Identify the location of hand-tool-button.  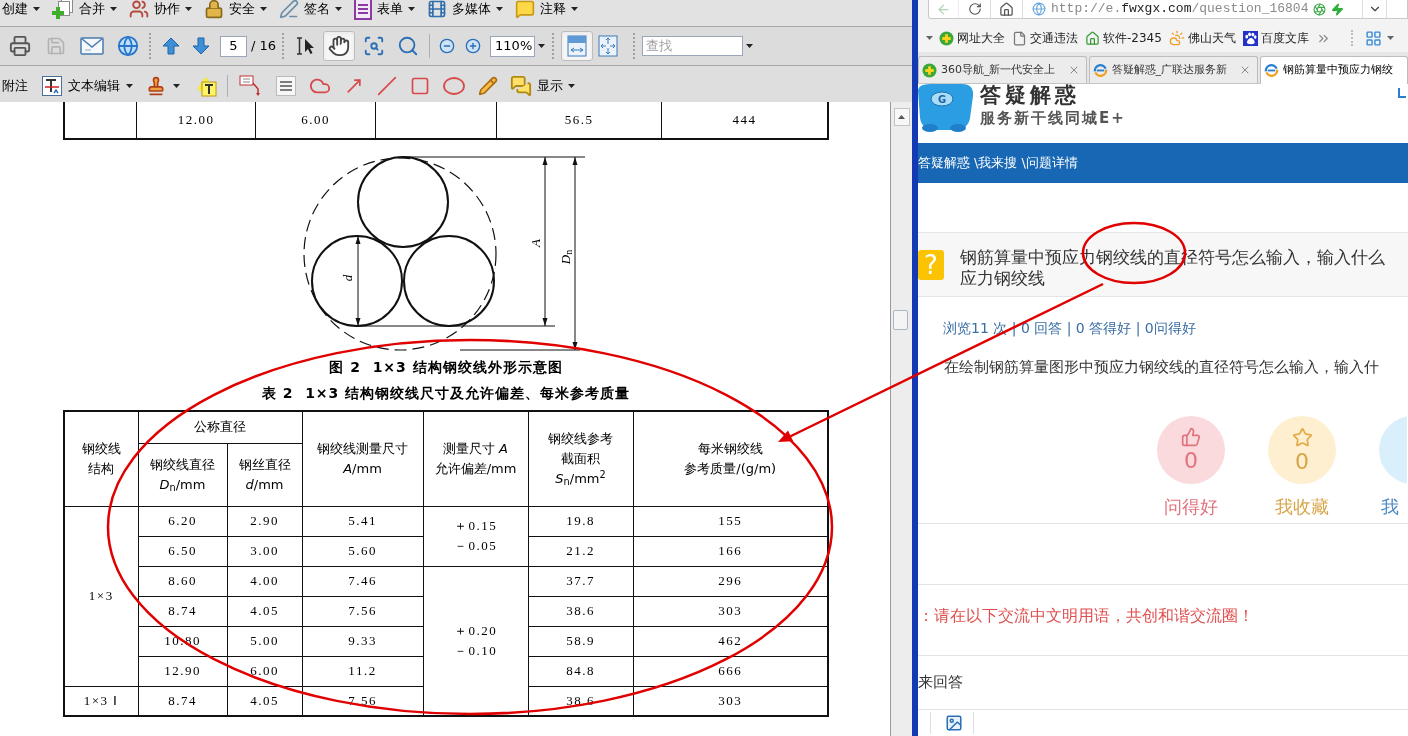
(339, 46).